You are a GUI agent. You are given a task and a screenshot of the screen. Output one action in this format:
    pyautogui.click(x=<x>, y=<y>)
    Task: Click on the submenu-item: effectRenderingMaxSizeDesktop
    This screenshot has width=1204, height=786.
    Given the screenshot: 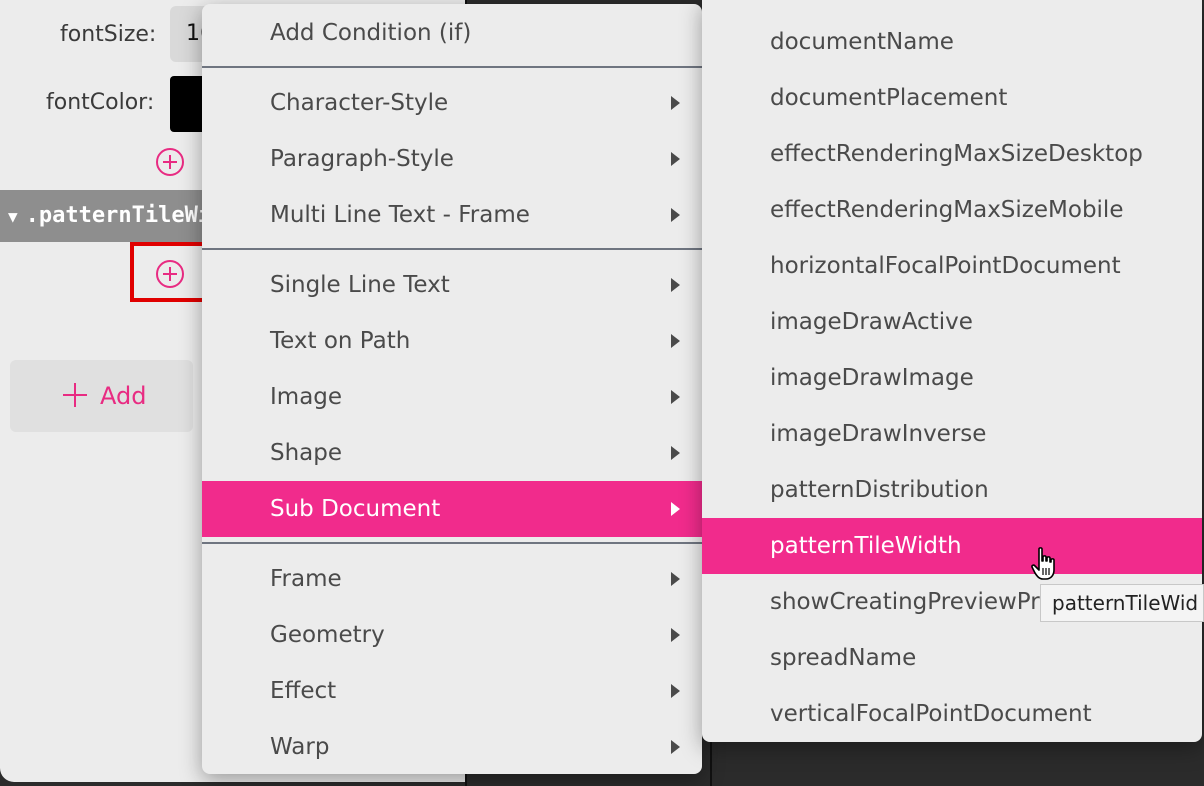 What is the action you would take?
    pyautogui.click(x=952, y=154)
    